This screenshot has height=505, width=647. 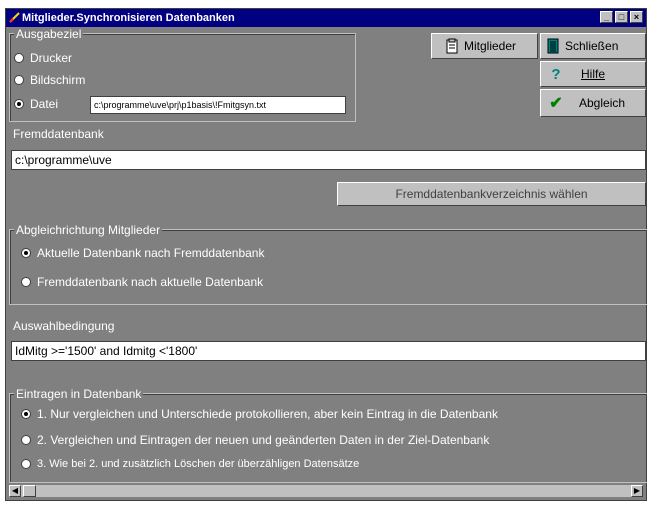 What do you see at coordinates (88, 230) in the screenshot?
I see `abgleichrichtung-legend: Abgleichrichtung Mitglieder` at bounding box center [88, 230].